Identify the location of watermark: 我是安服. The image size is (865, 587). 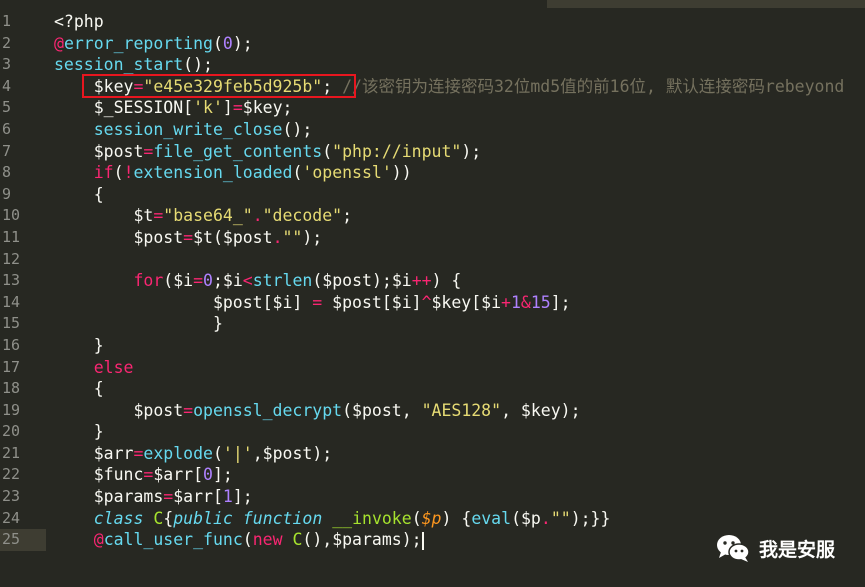
(775, 548).